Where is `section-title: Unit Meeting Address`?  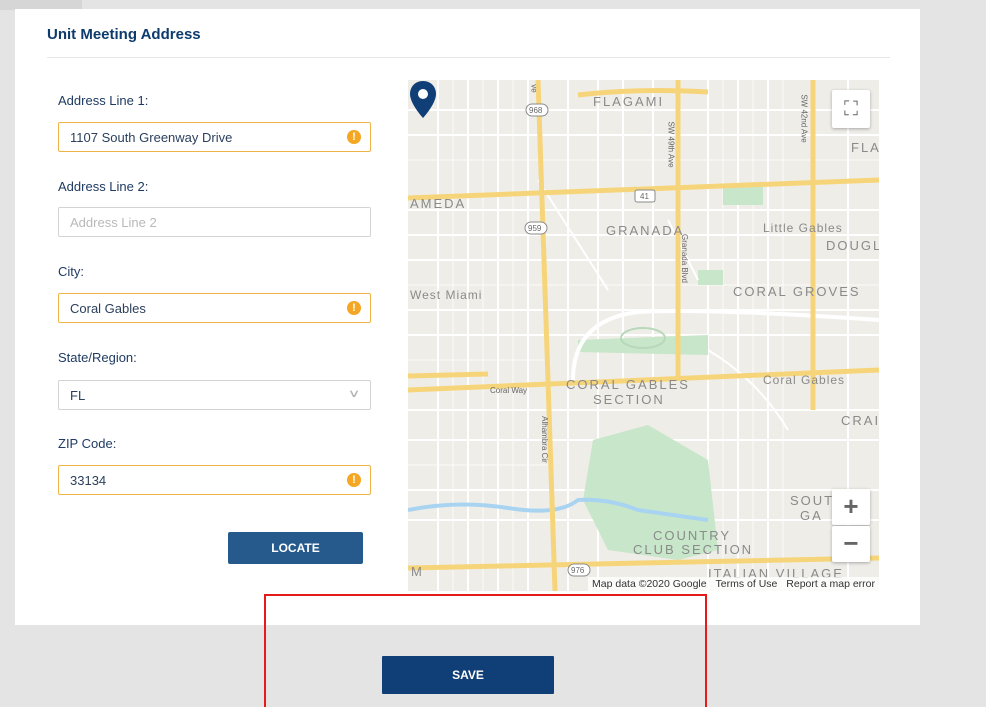
section-title: Unit Meeting Address is located at coordinates (124, 34).